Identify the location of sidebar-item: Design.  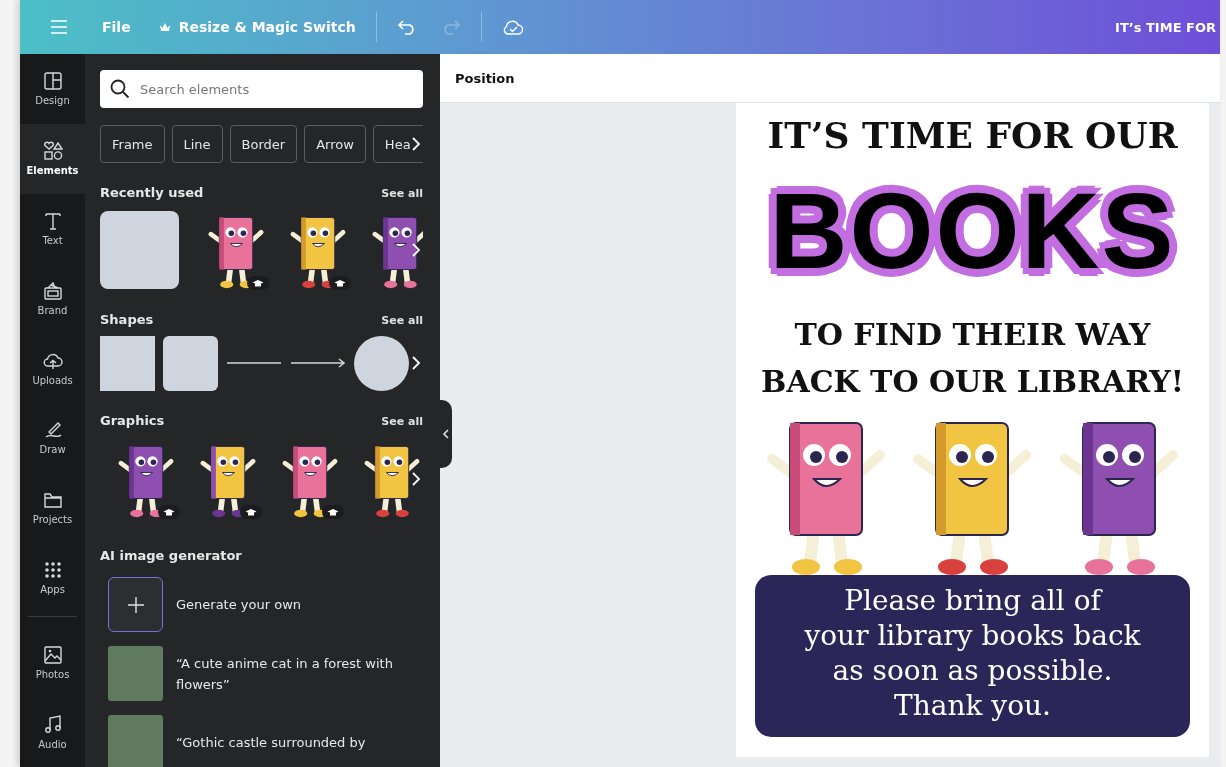
(52, 89).